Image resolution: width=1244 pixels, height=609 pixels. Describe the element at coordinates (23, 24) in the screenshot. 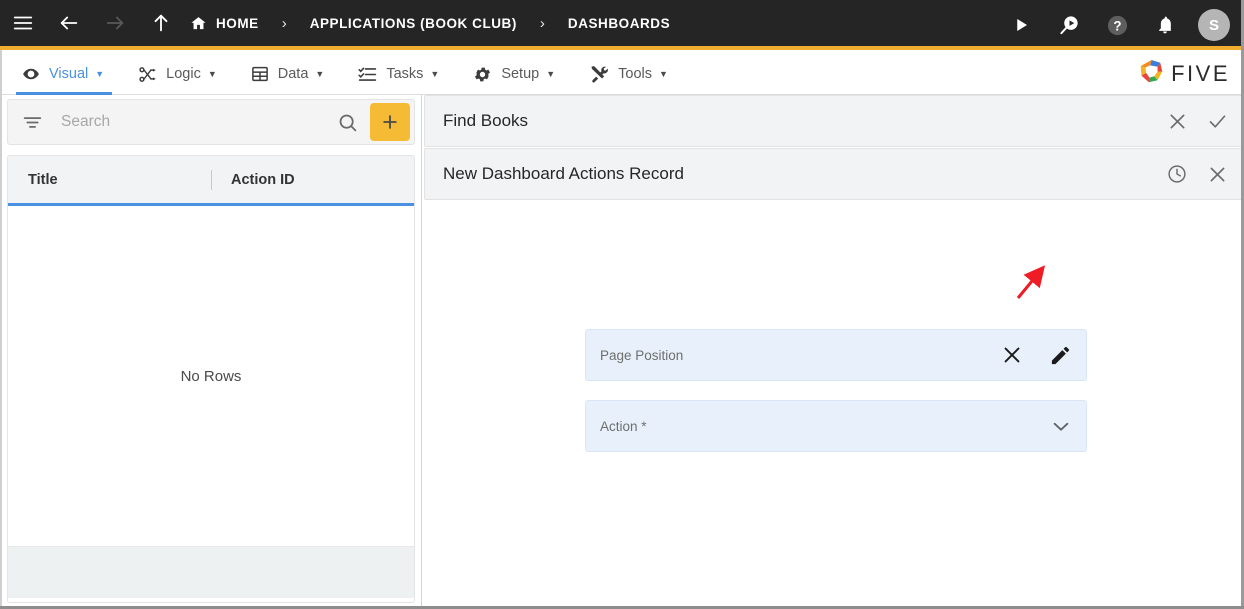

I see `hamburger-menu-icon` at that location.